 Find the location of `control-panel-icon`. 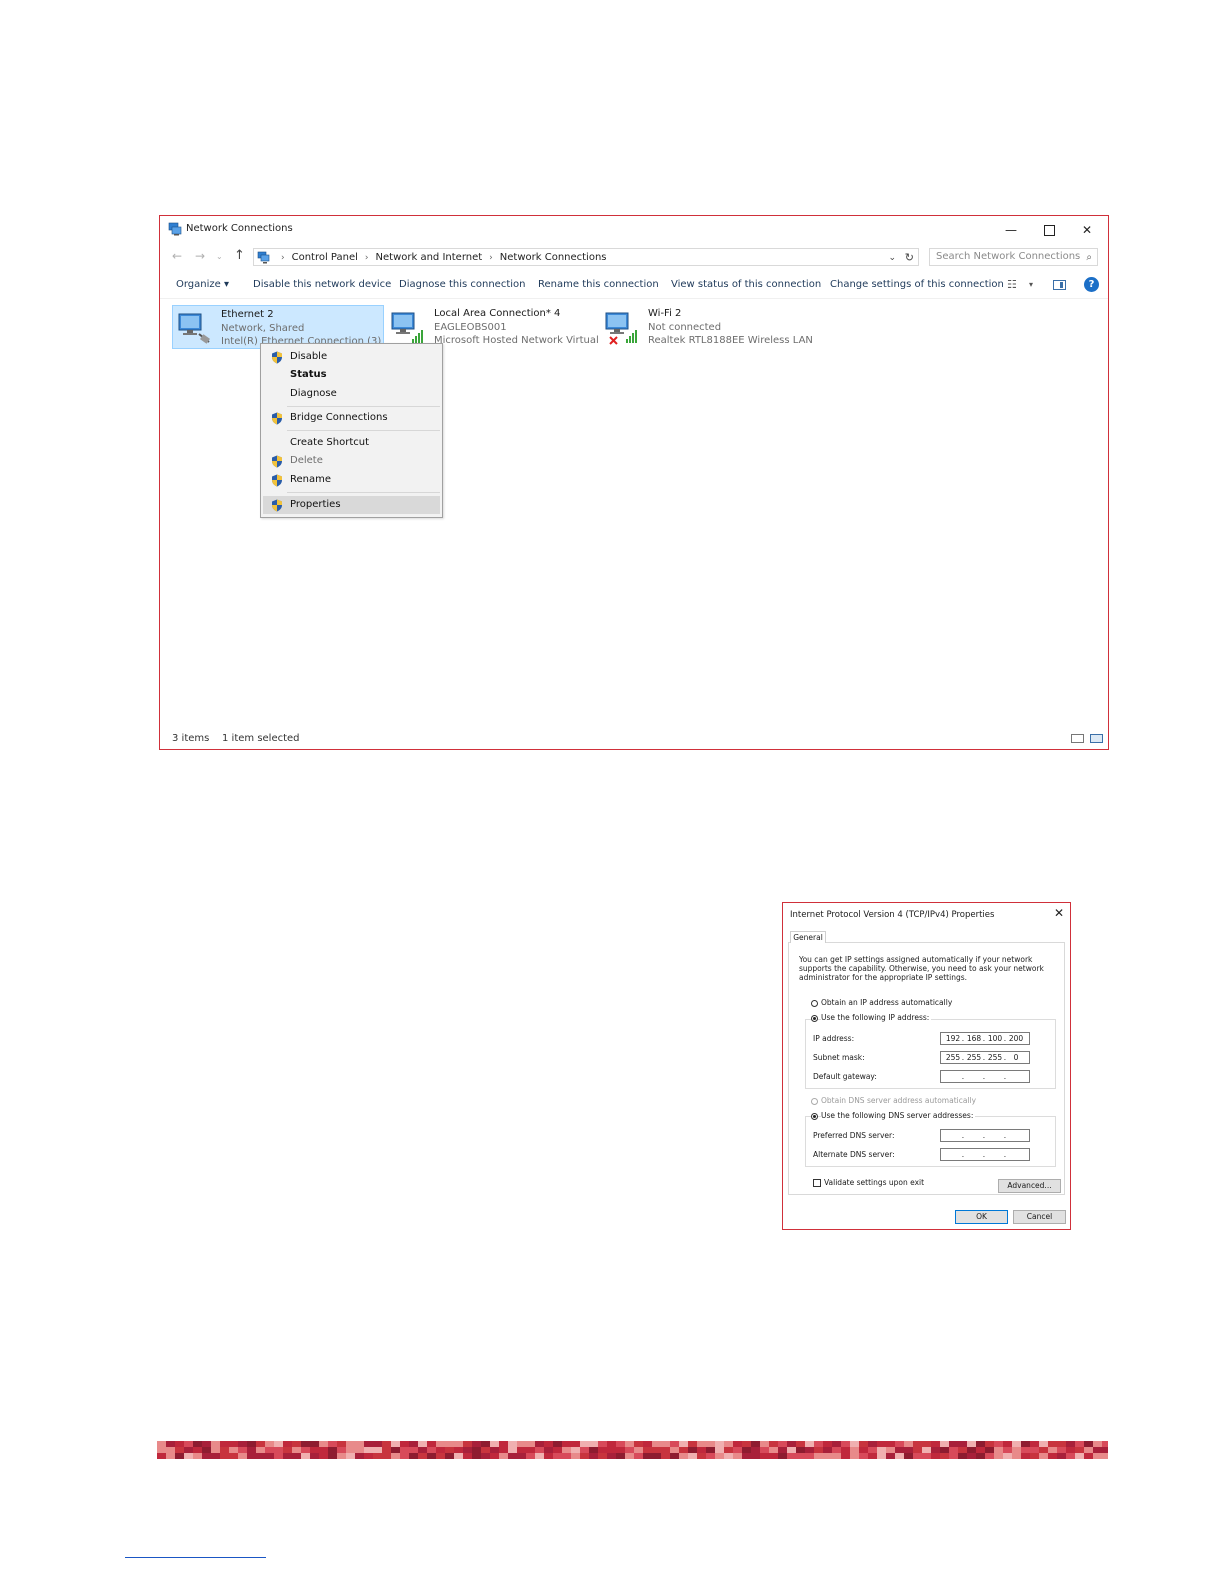

control-panel-icon is located at coordinates (263, 257).